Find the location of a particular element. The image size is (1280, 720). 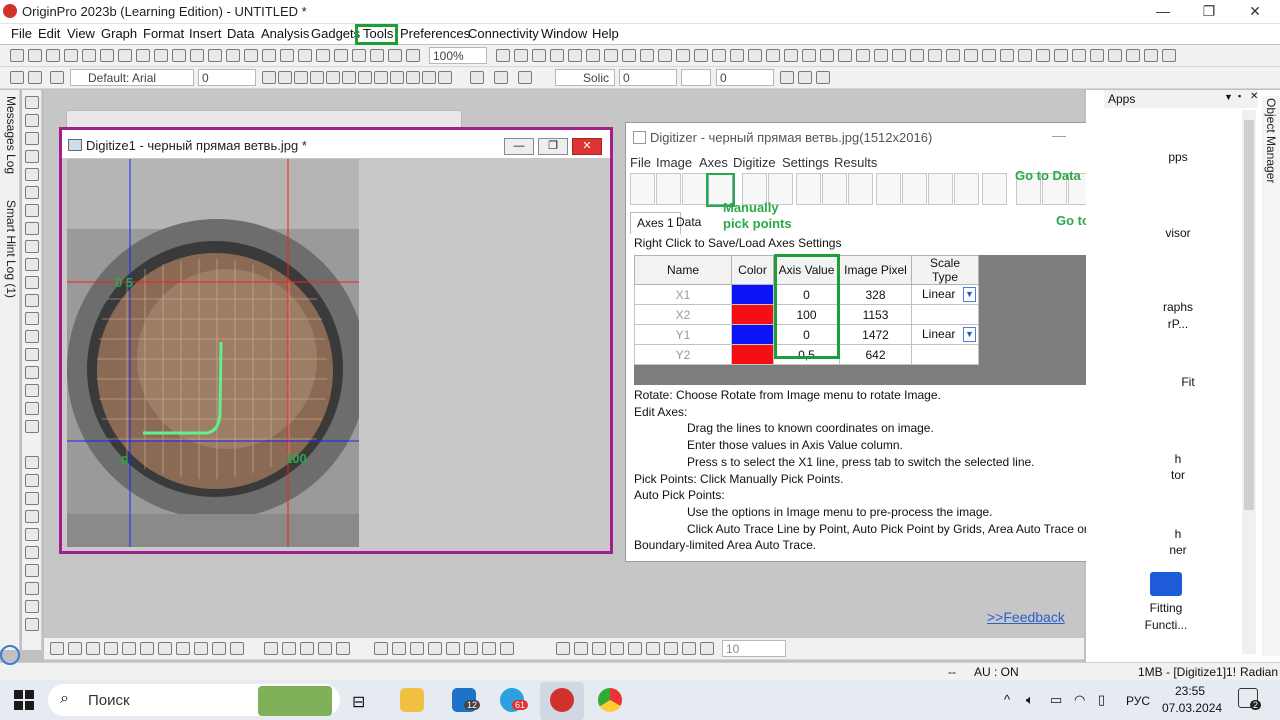

matrix-op4-icon is located at coordinates (435, 648).